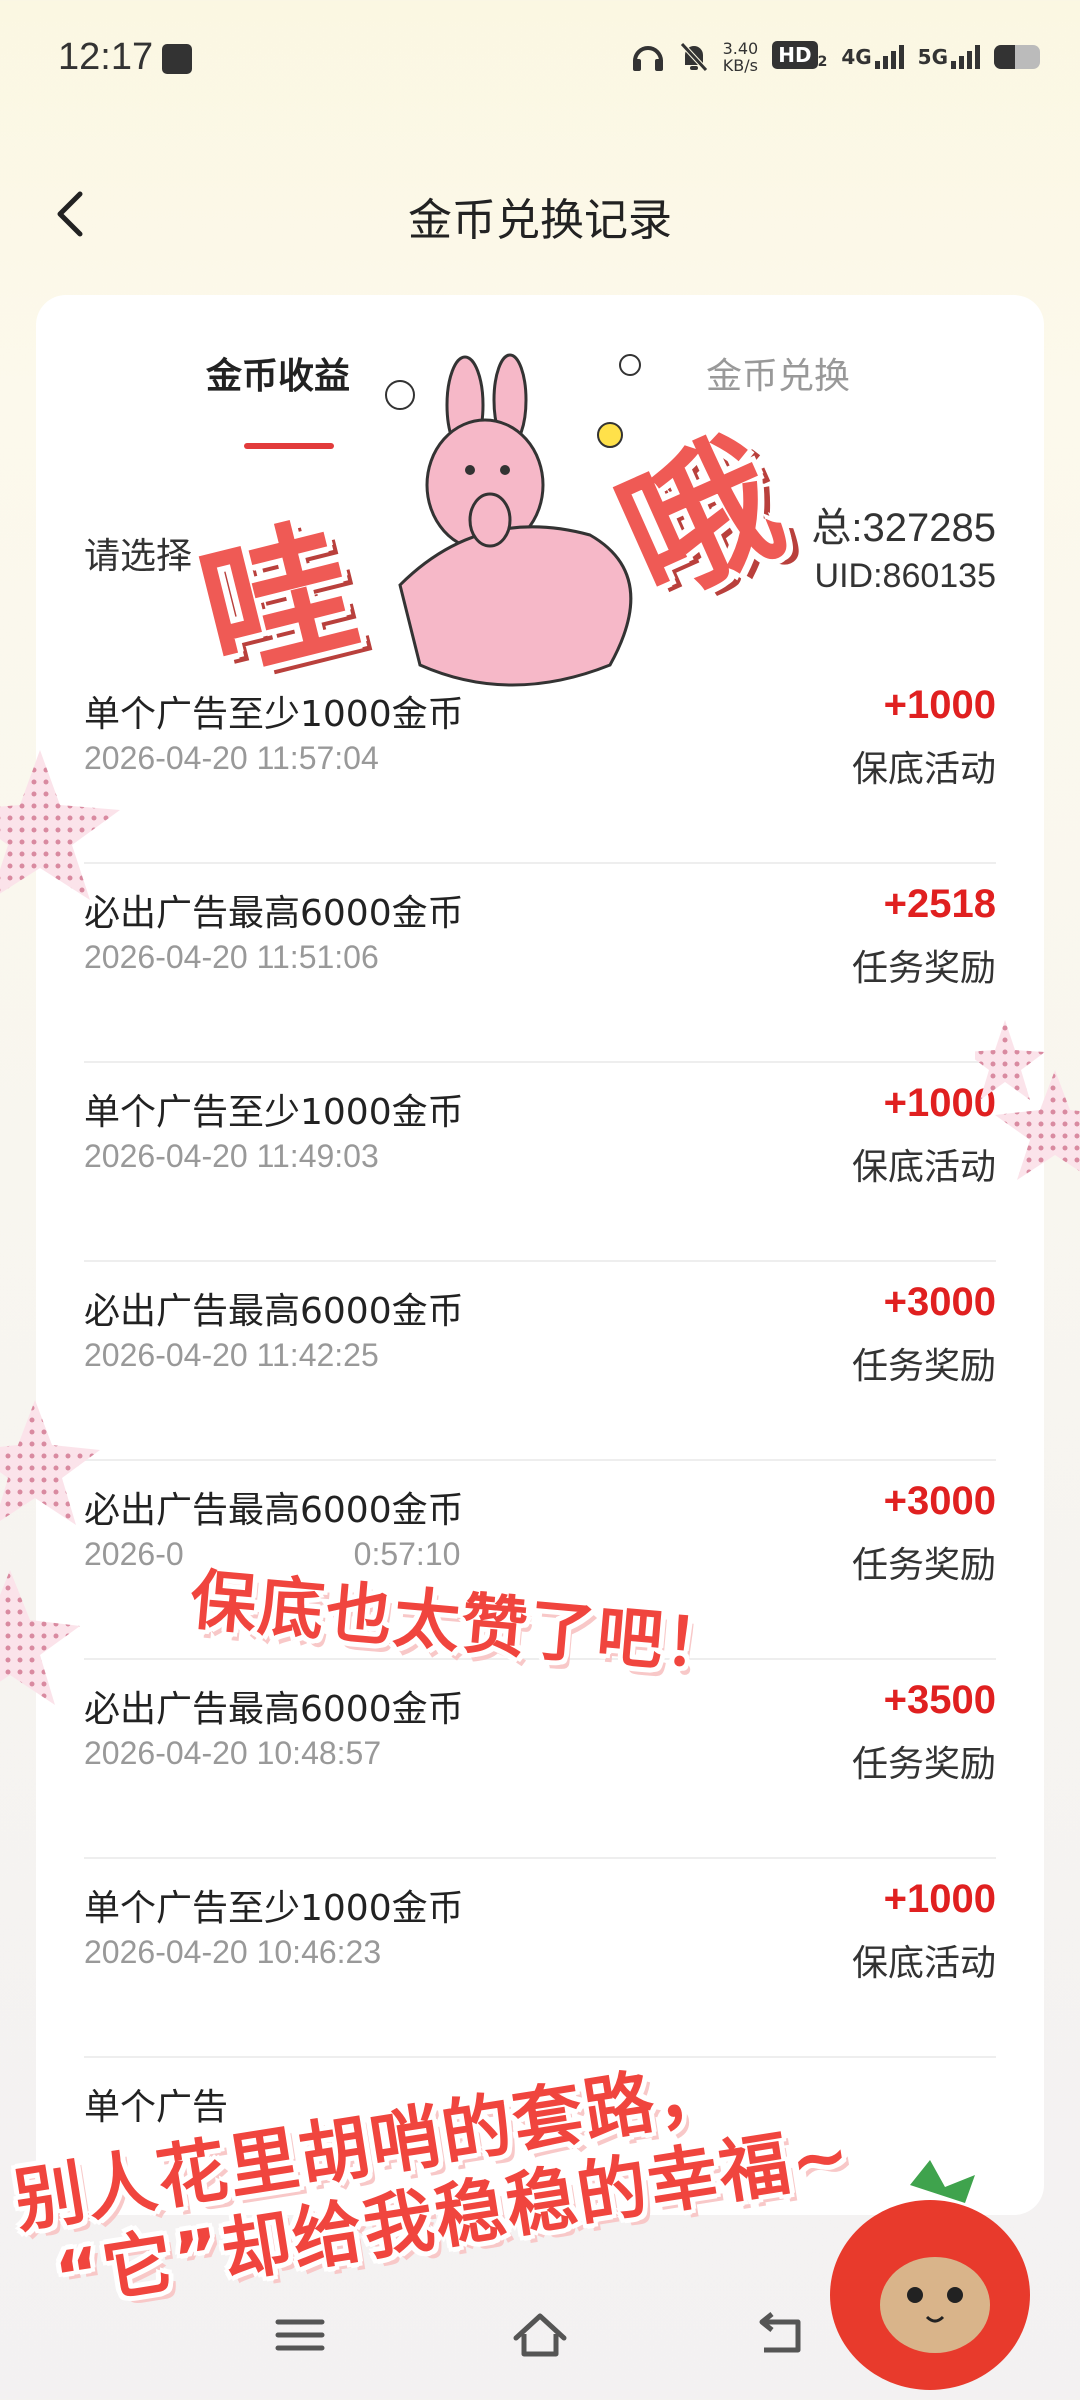 This screenshot has width=1080, height=2400. What do you see at coordinates (540, 2335) in the screenshot?
I see `home-icon` at bounding box center [540, 2335].